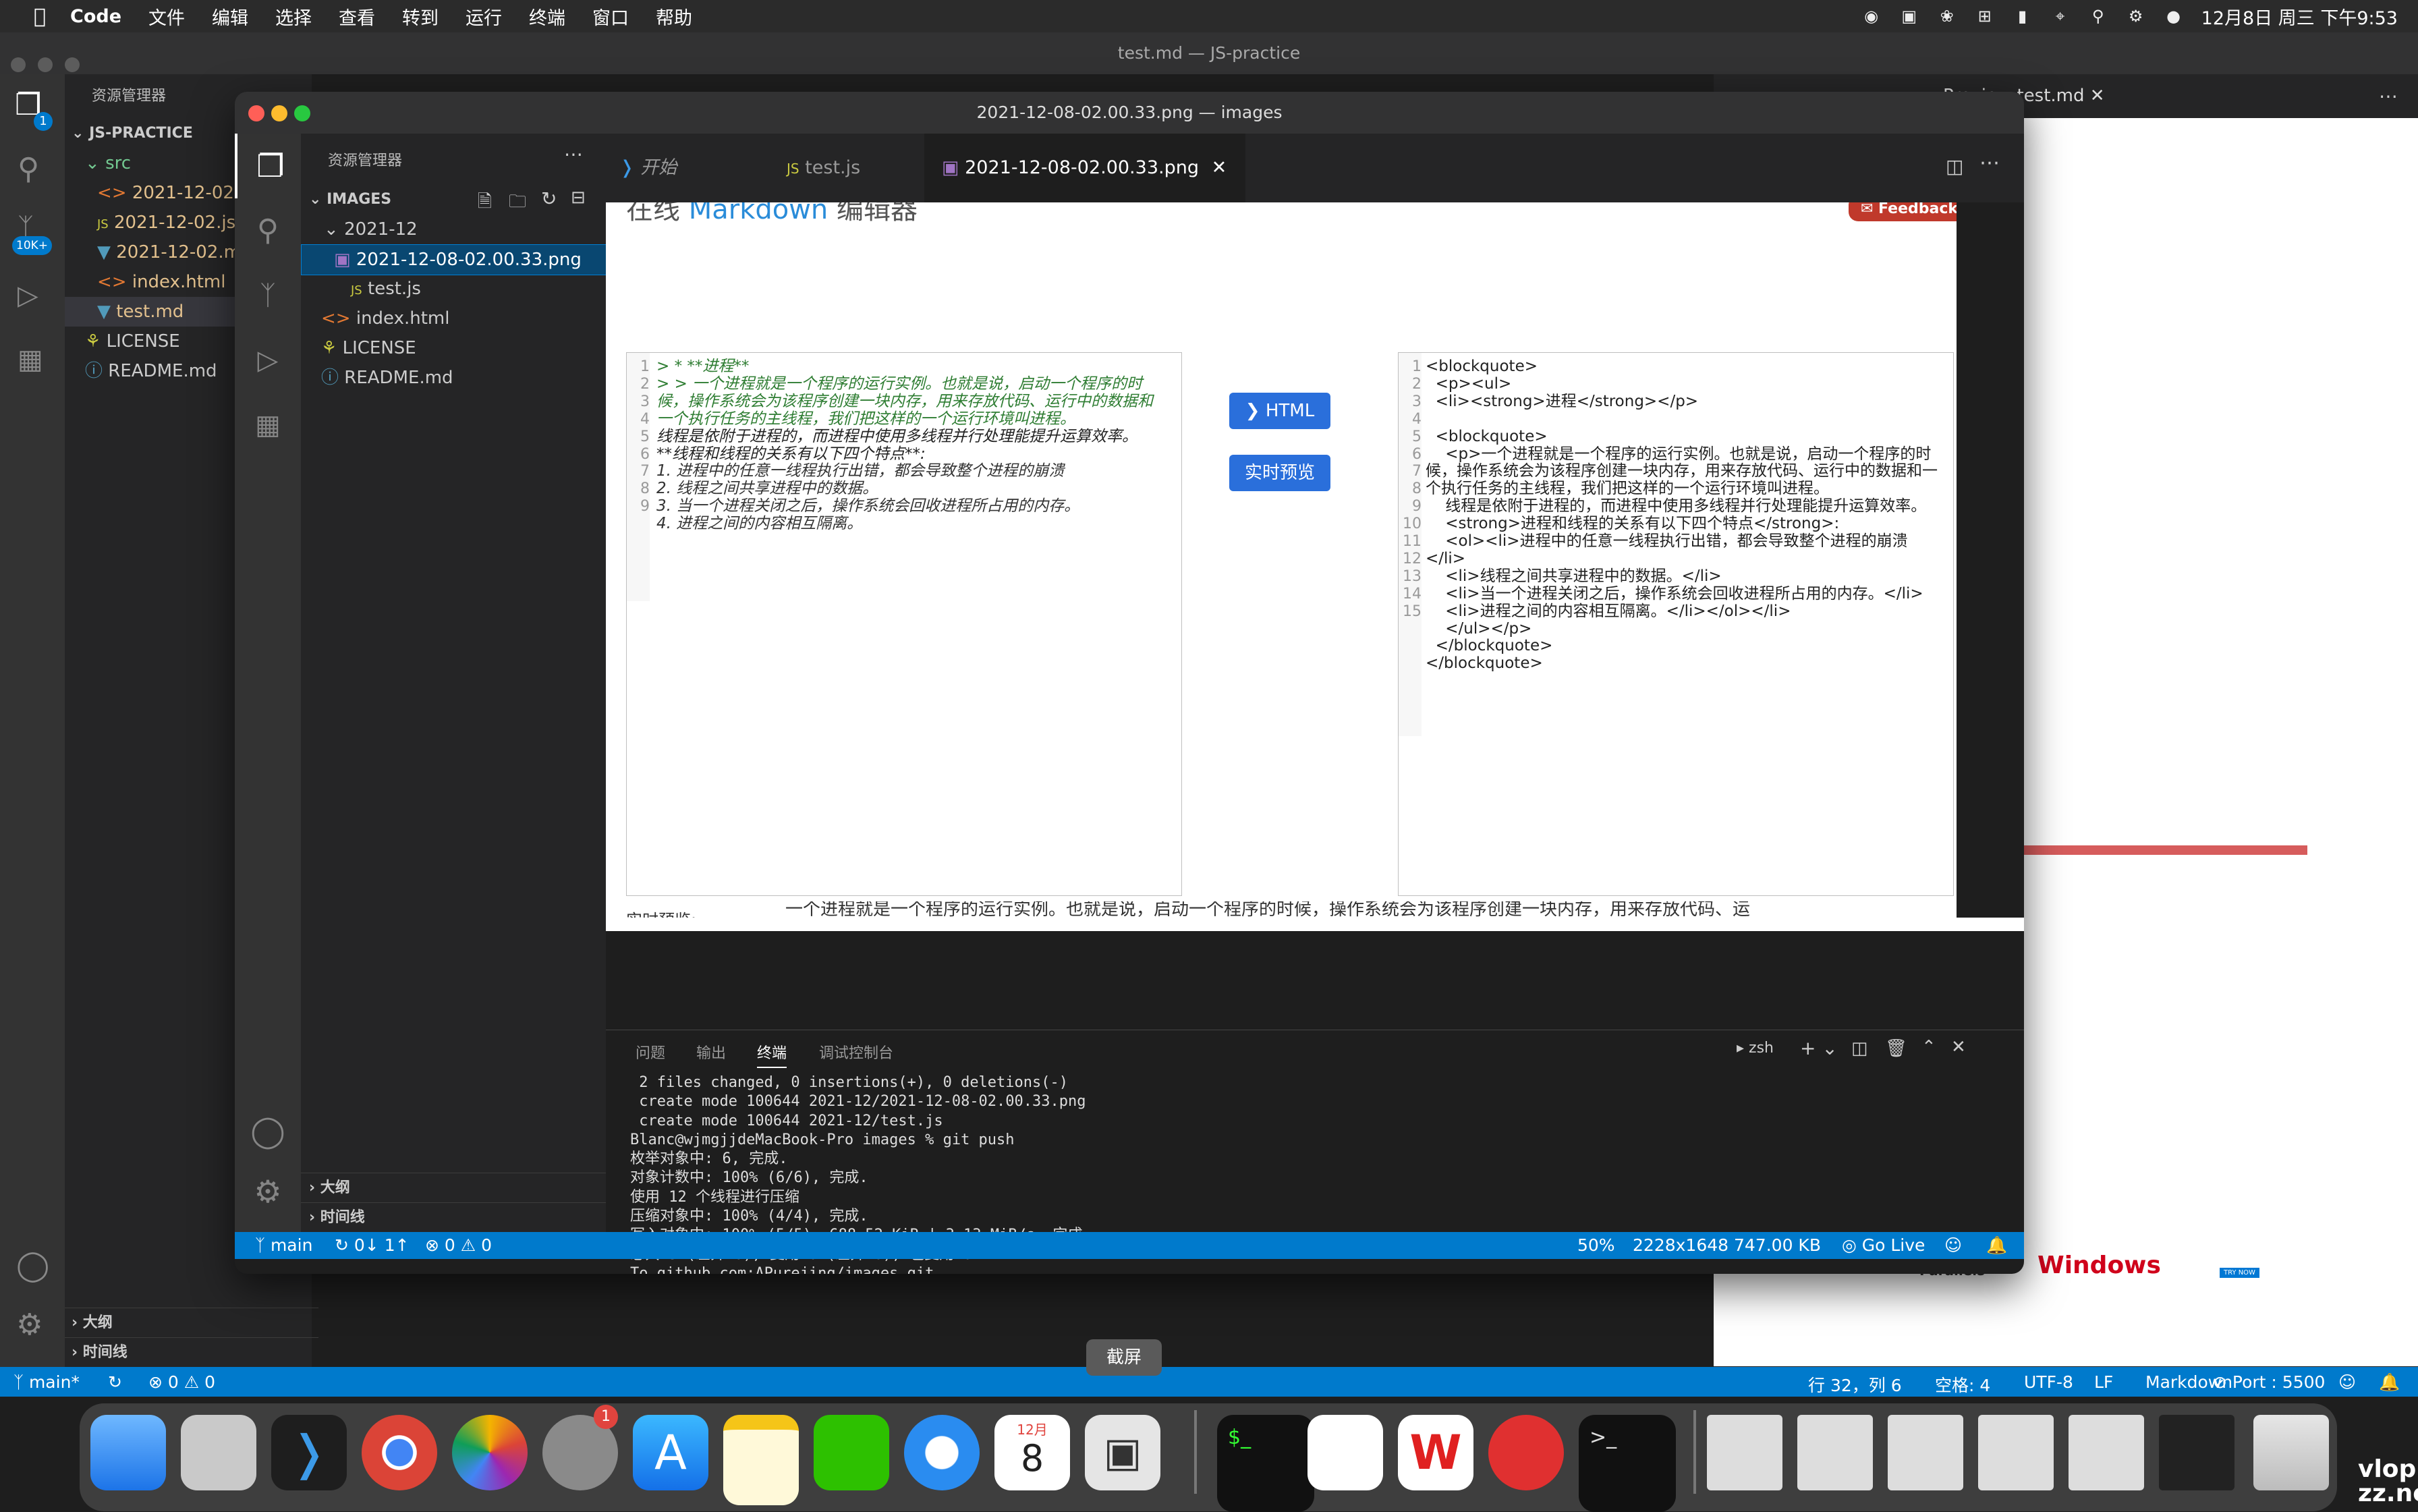 Image resolution: width=2418 pixels, height=1512 pixels. What do you see at coordinates (1859, 1048) in the screenshot?
I see `split-terminal-icon: ◫` at bounding box center [1859, 1048].